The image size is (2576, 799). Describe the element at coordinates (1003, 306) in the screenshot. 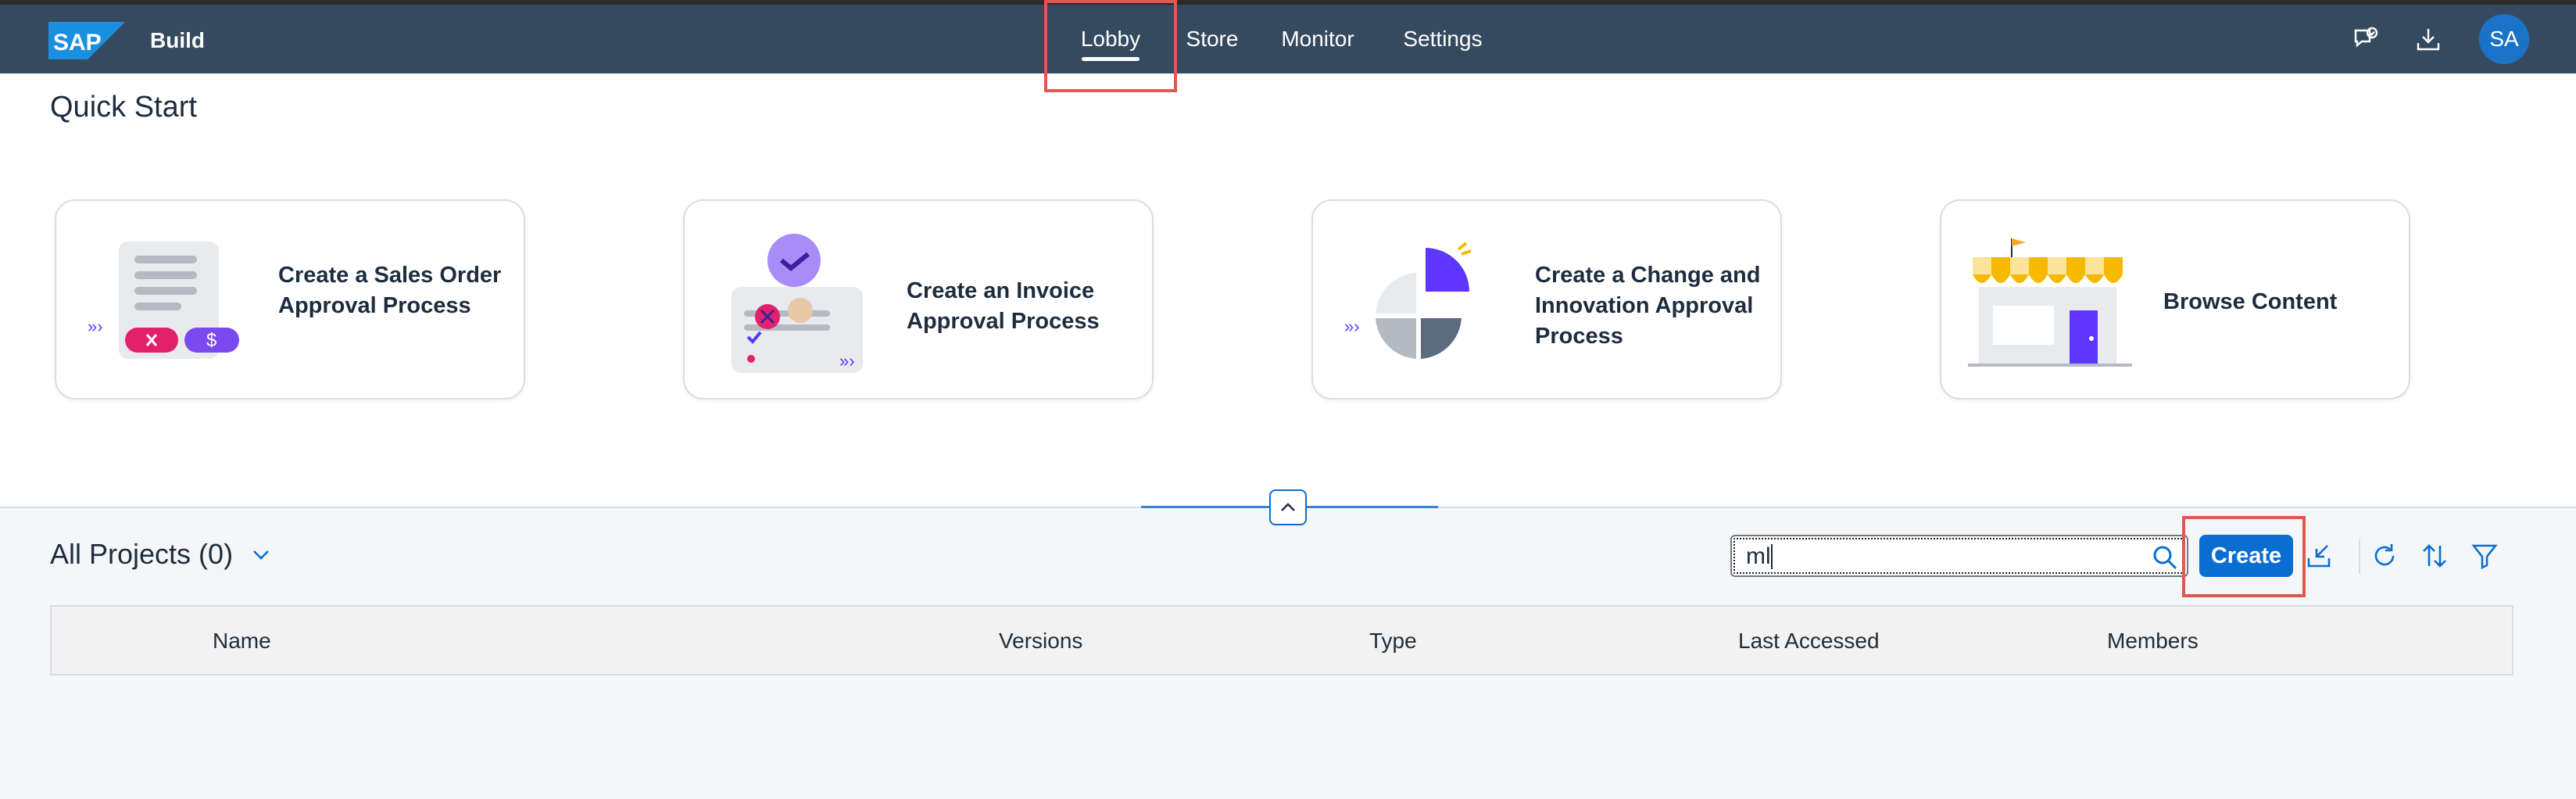

I see `card-title: Create an Invoice Approval Process` at that location.